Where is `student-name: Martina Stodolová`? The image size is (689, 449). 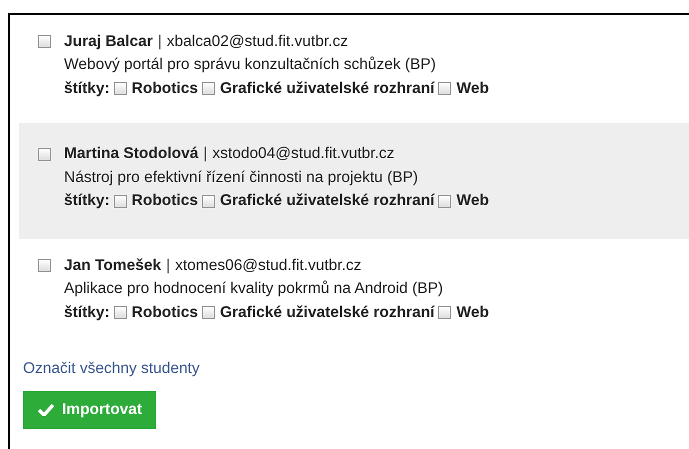 student-name: Martina Stodolová is located at coordinates (131, 154).